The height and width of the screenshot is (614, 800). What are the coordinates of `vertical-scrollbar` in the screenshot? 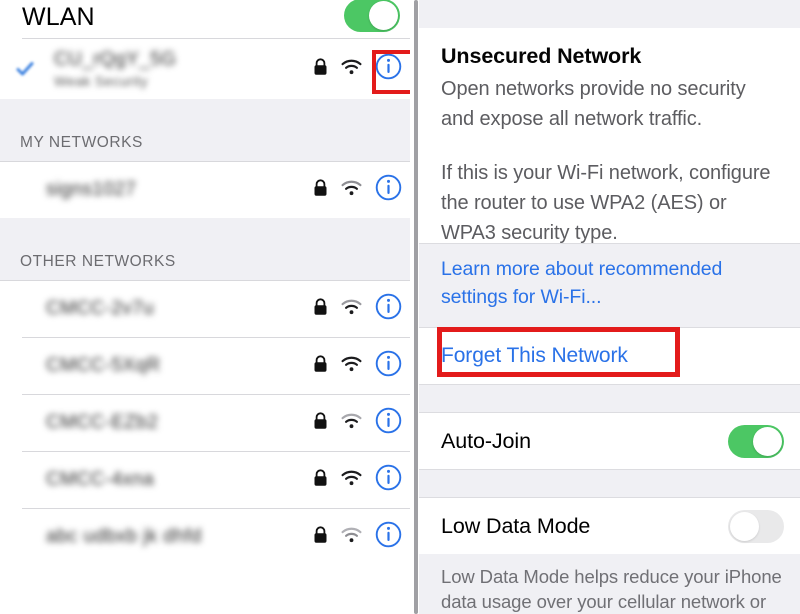 It's located at (416, 307).